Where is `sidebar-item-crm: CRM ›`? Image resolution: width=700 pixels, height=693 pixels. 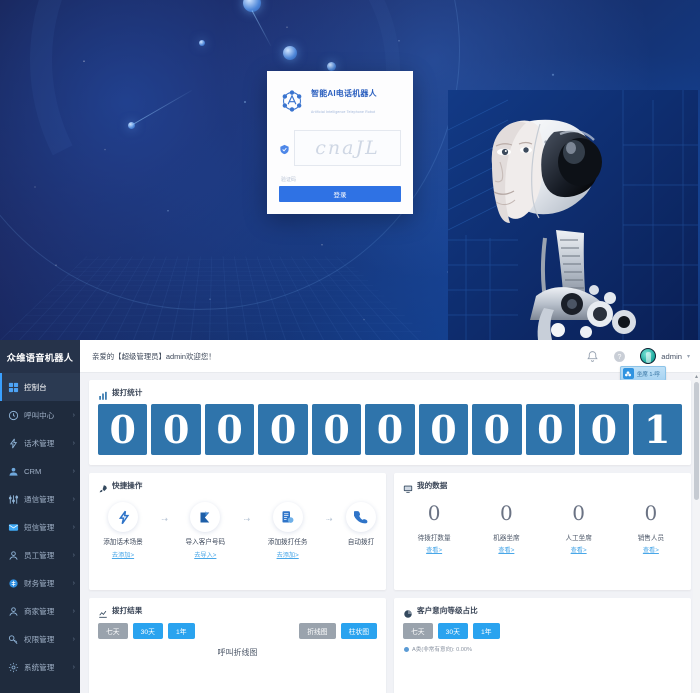
sidebar-item-crm: CRM › is located at coordinates (40, 471).